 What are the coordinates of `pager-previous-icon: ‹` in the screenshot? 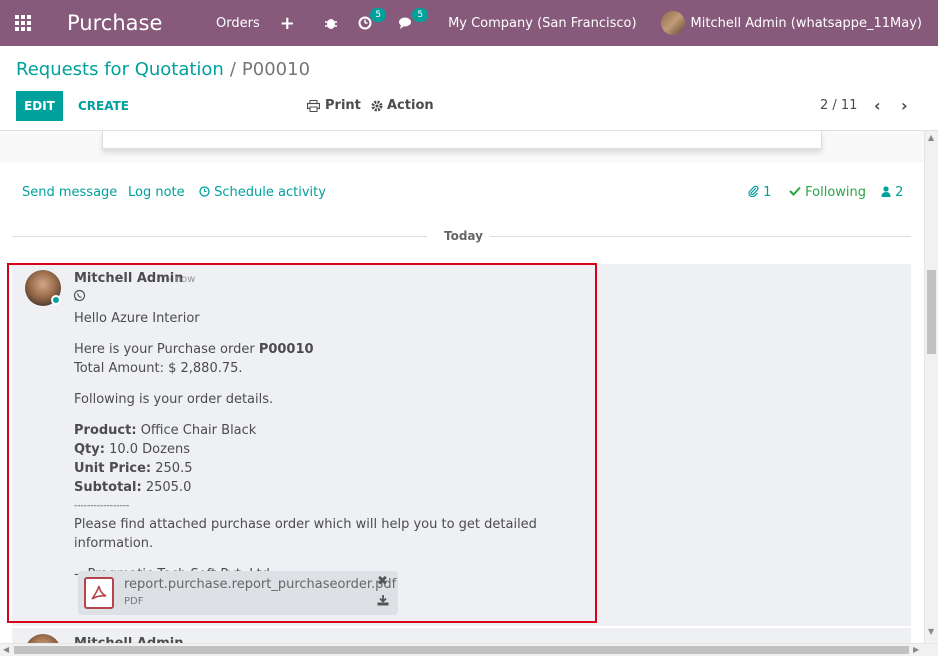 It's located at (877, 105).